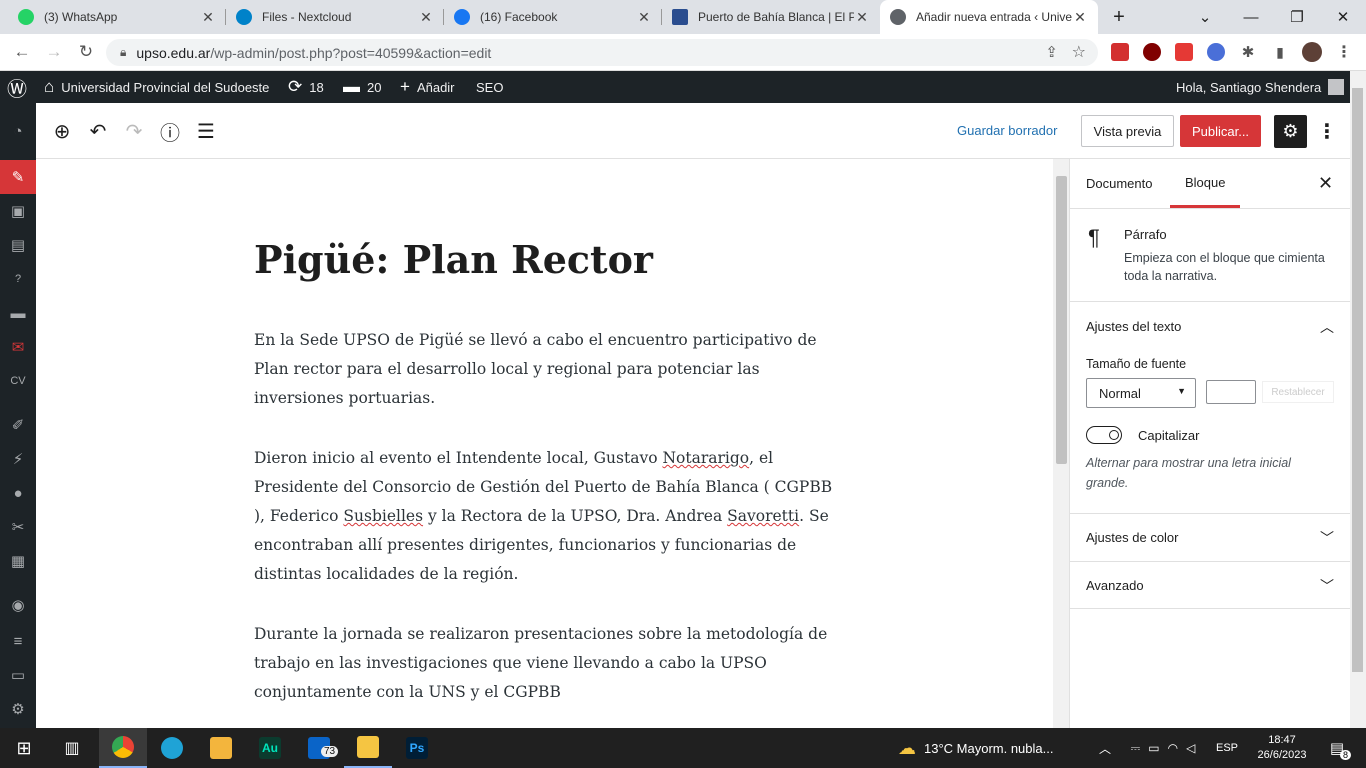  Describe the element at coordinates (270, 748) in the screenshot. I see `audition-taskbar-icon: Au` at that location.